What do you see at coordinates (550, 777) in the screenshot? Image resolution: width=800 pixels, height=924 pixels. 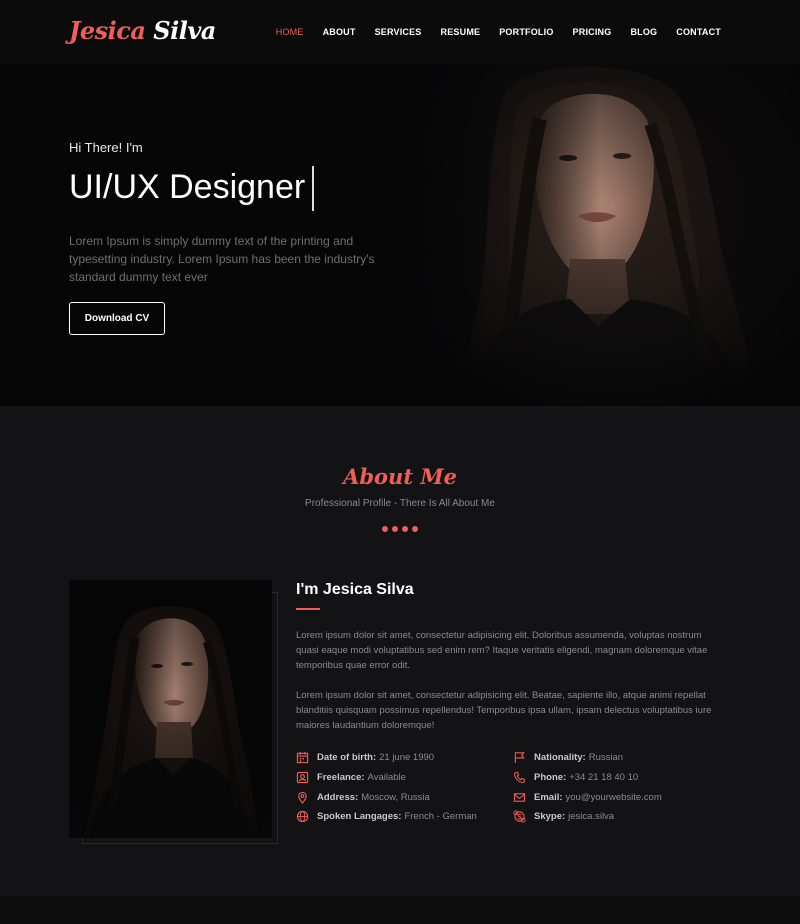 I see `info-label: Phone:` at bounding box center [550, 777].